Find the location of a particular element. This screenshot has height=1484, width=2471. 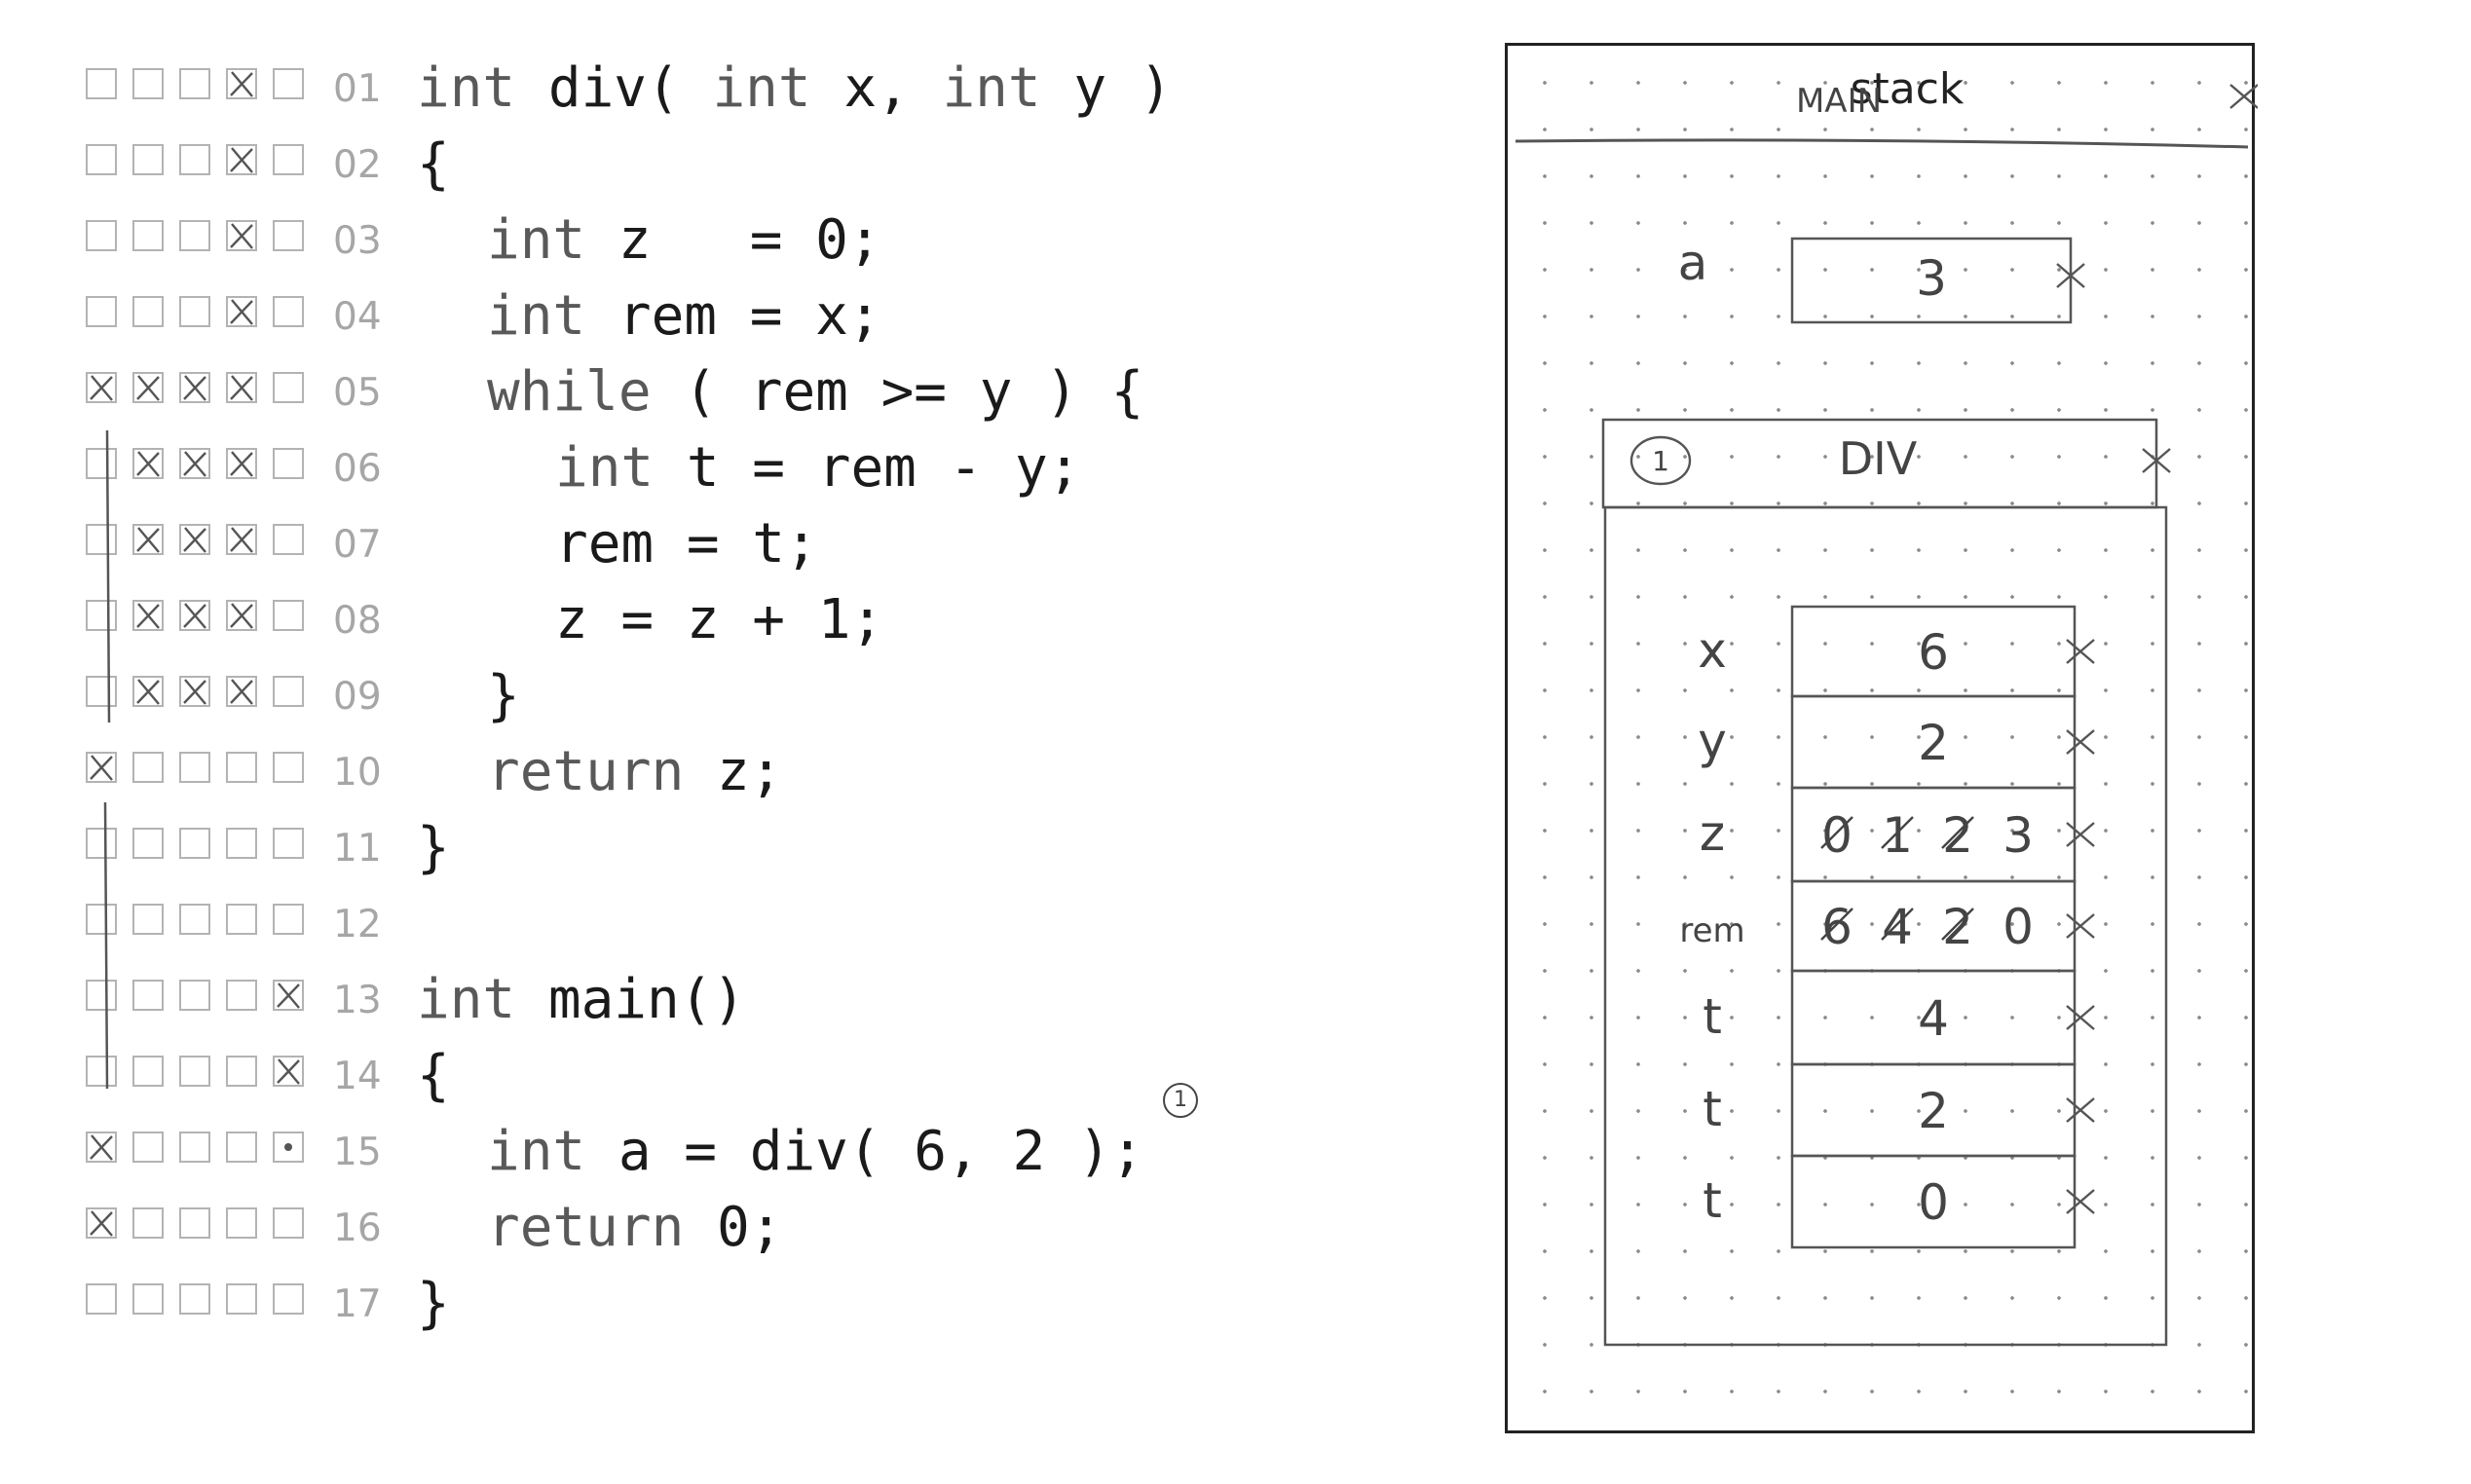

code-text: int main() is located at coordinates (581, 1000).